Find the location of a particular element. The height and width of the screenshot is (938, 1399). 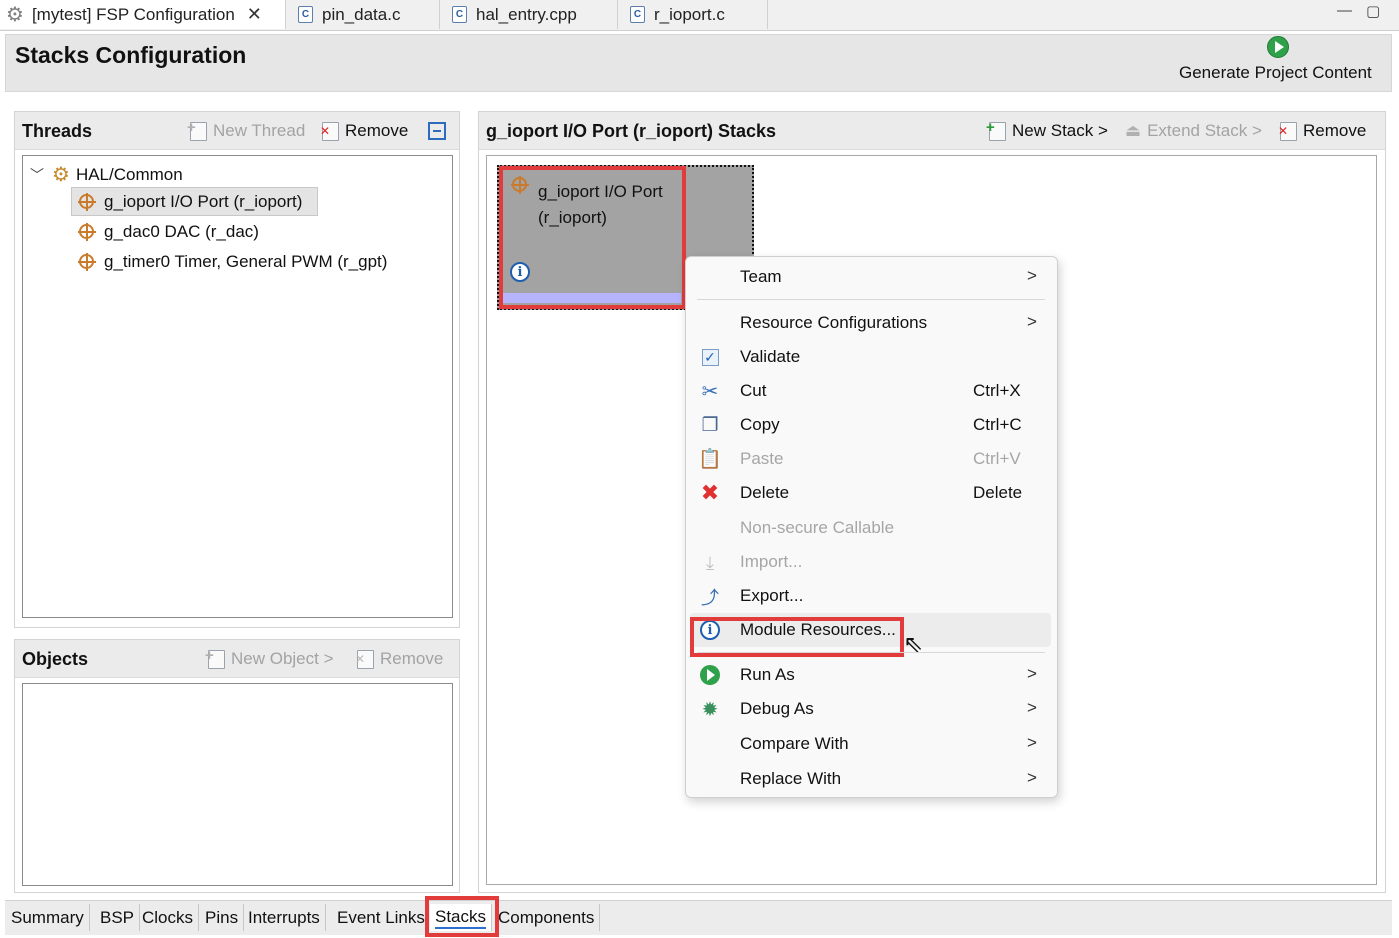

tree-item-g-timer0: g_timer0 Timer, General PWM (r_gpt) is located at coordinates (232, 262).